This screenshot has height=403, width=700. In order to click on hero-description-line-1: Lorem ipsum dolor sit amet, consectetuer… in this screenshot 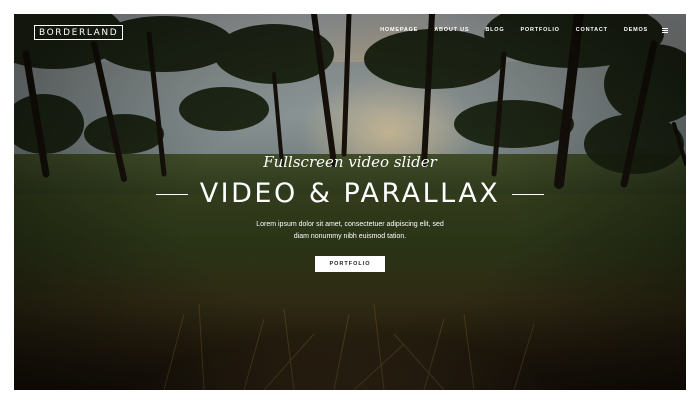, I will do `click(350, 224)`.